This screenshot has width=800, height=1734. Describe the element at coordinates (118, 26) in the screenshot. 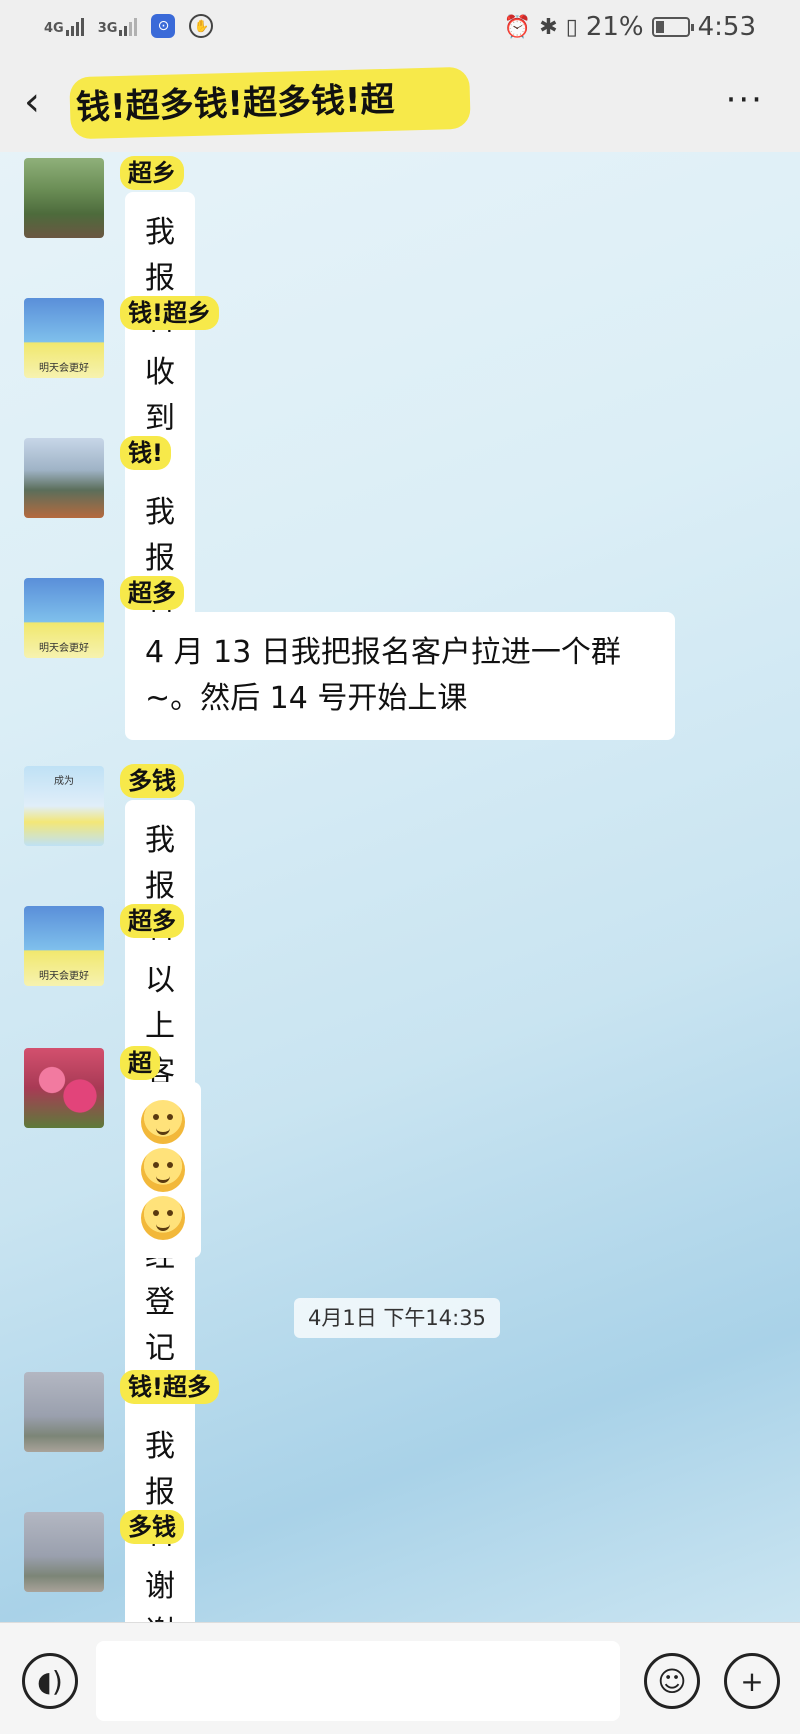

I see `signal-3g-icon: 3G` at that location.